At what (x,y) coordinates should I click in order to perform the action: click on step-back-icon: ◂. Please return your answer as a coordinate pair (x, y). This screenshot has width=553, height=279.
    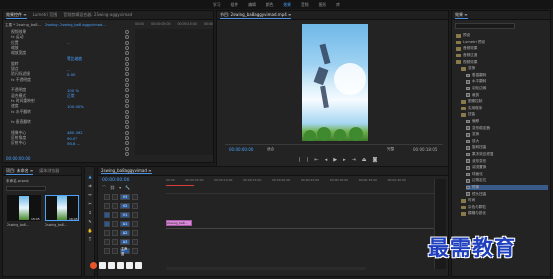
    Looking at the image, I should click on (326, 160).